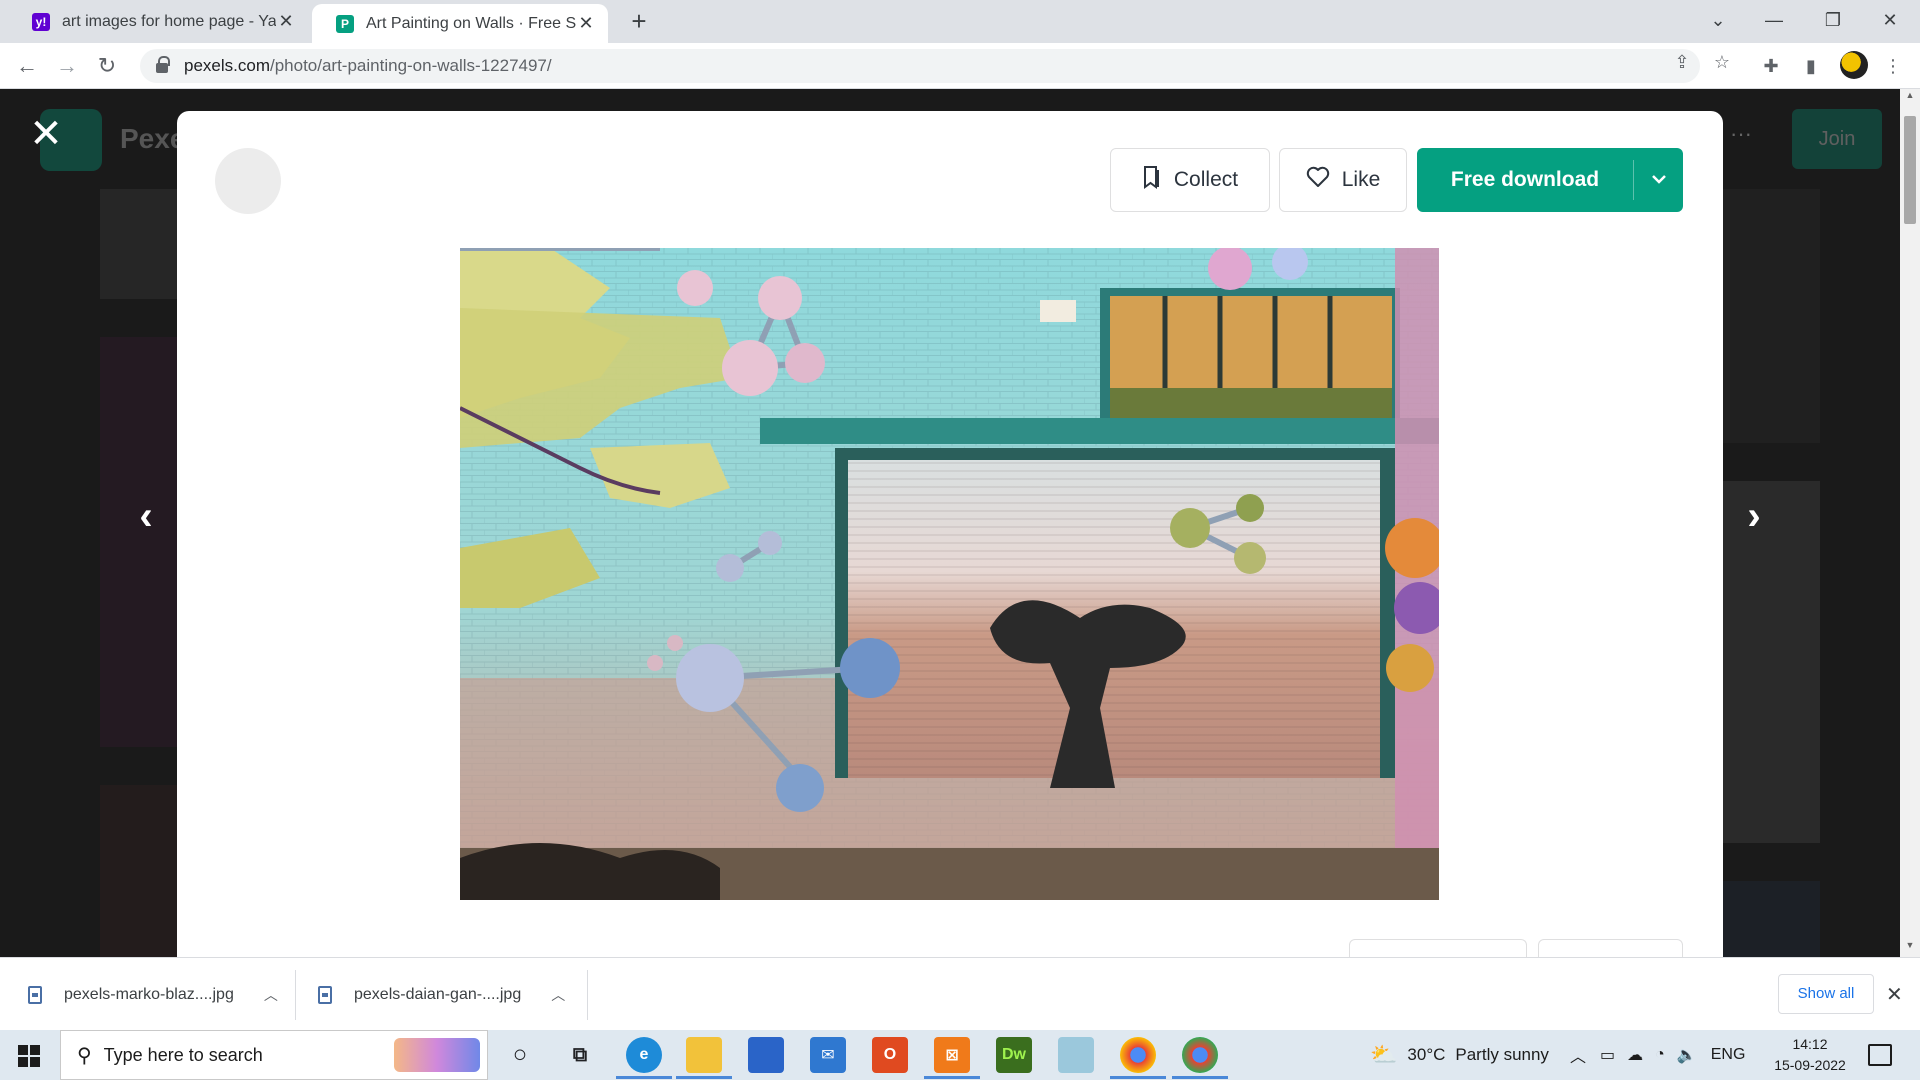  Describe the element at coordinates (1384, 1054) in the screenshot. I see `partly-sunny-icon: ⛅` at that location.